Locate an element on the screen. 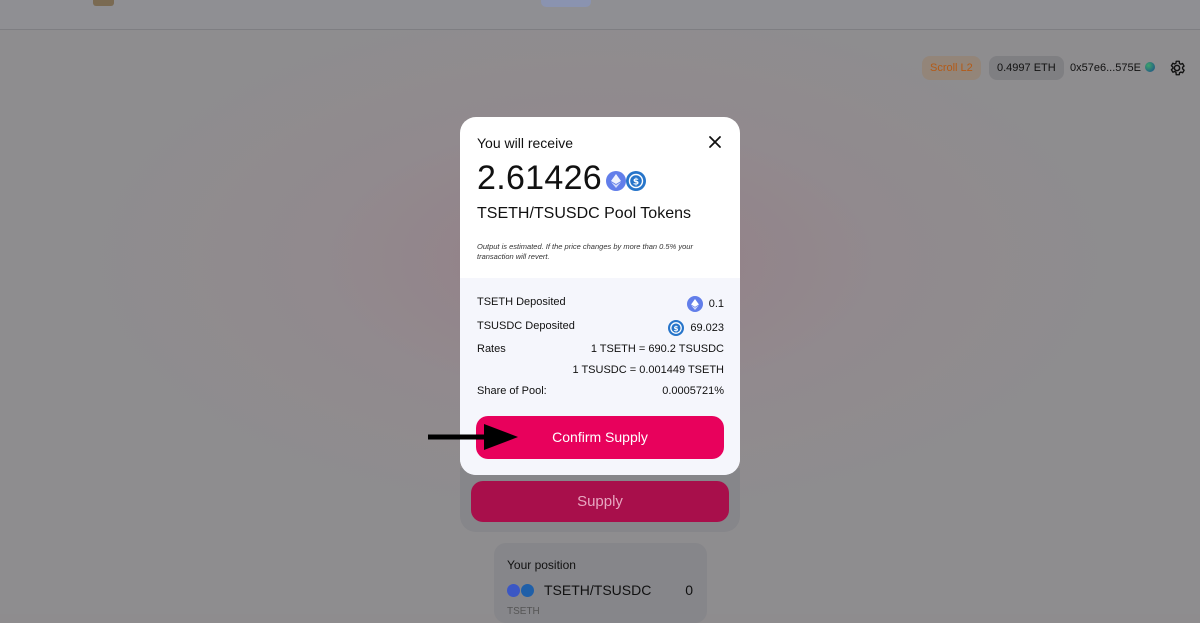 The height and width of the screenshot is (623, 1200). usdc-icon is located at coordinates (527, 590).